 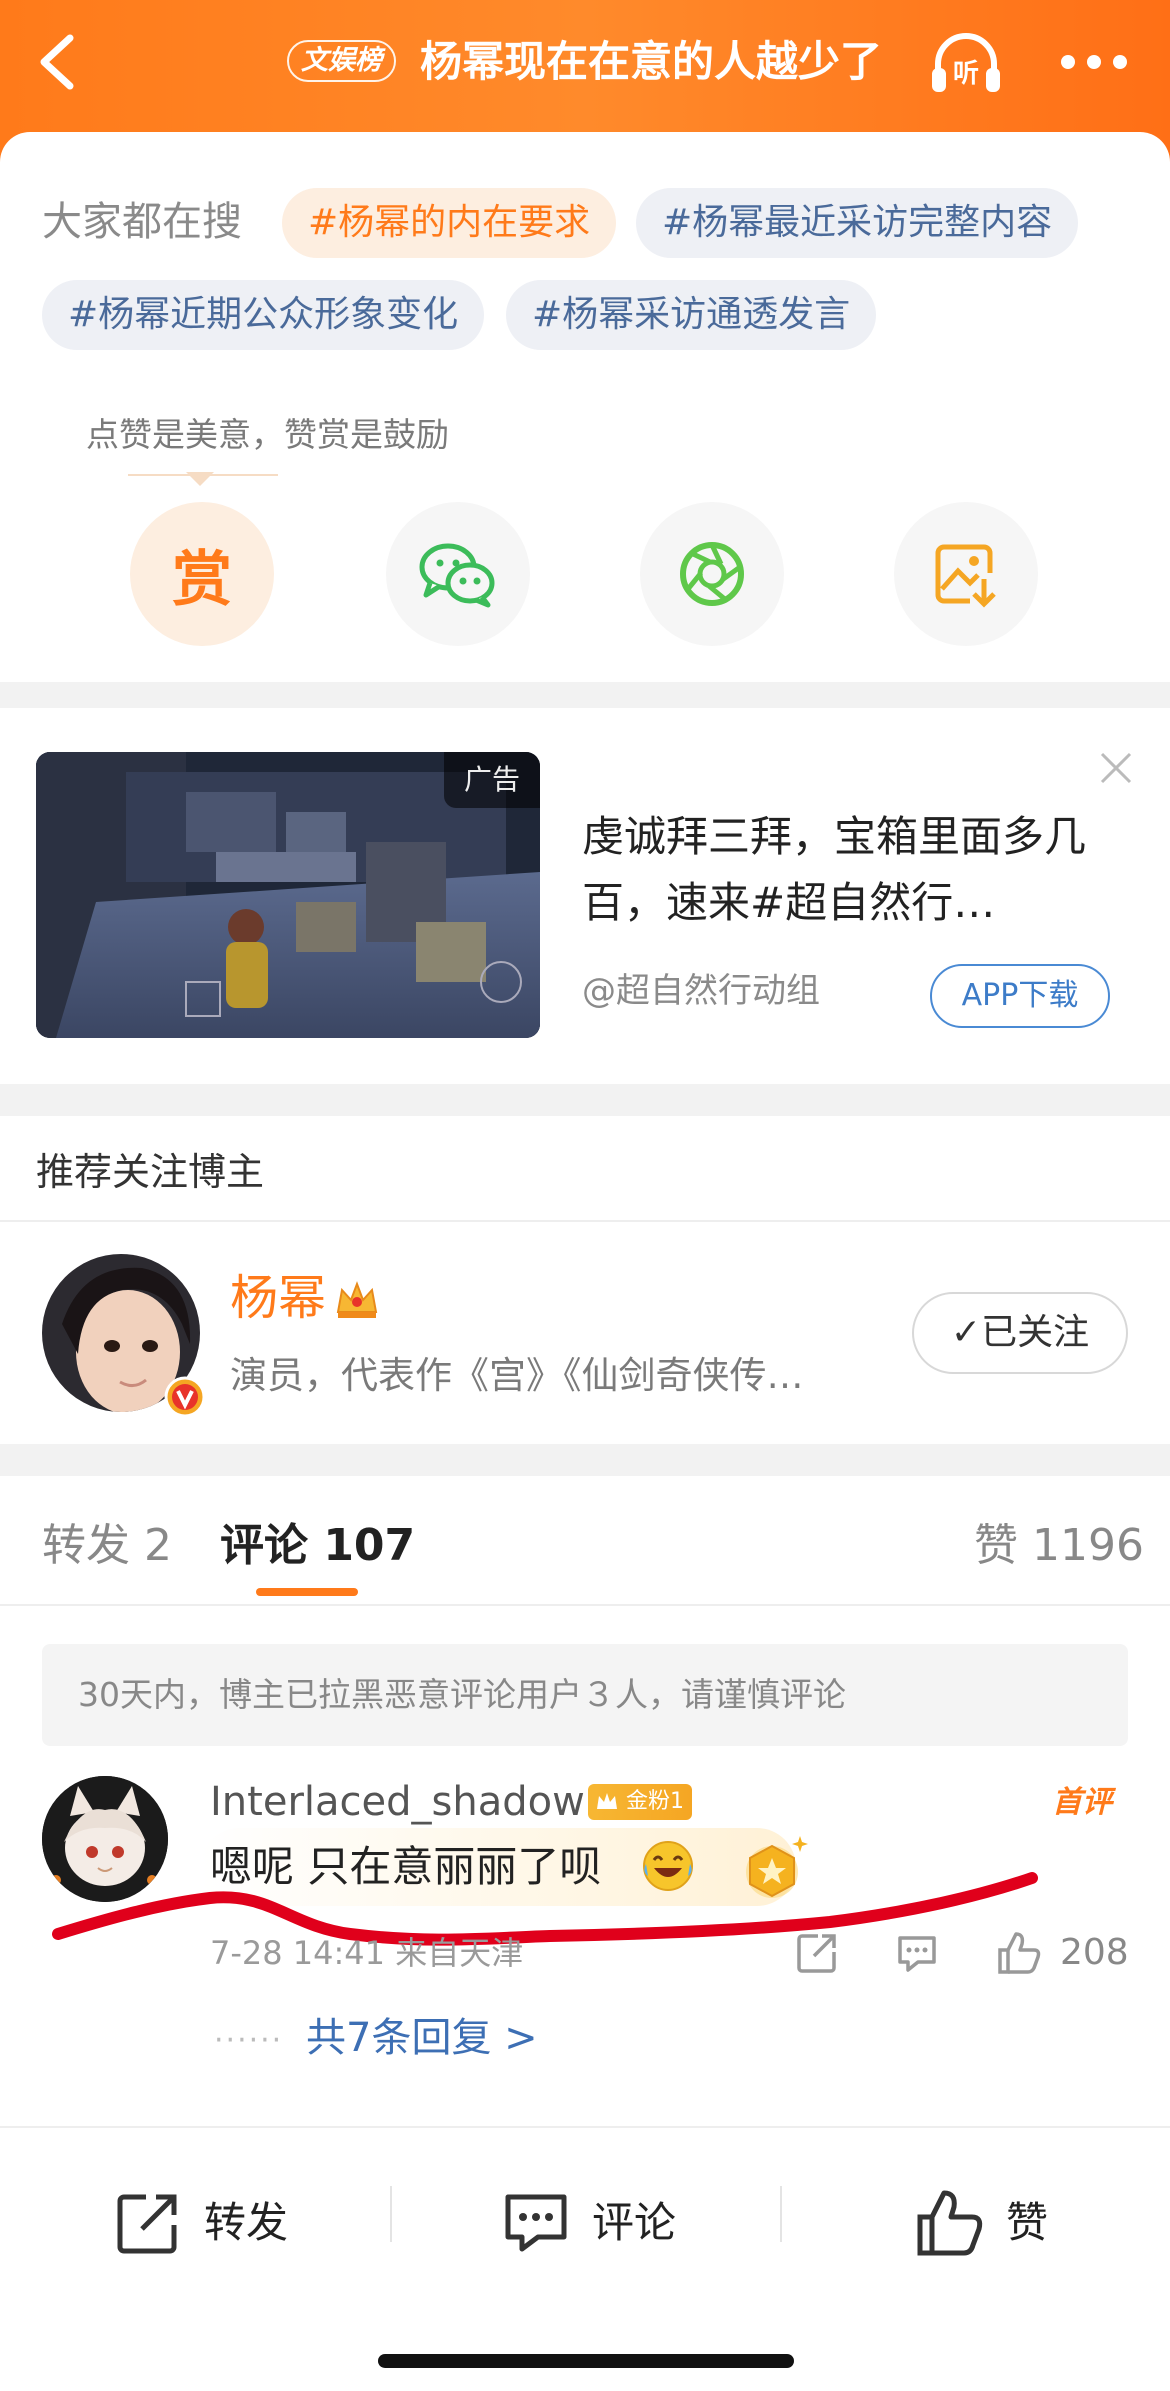 I want to click on ad-badge: 广告, so click(x=492, y=780).